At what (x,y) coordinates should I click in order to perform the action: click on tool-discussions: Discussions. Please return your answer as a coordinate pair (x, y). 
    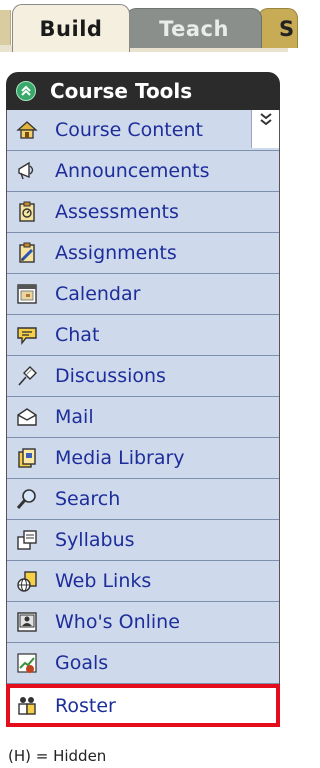
    Looking at the image, I should click on (143, 376).